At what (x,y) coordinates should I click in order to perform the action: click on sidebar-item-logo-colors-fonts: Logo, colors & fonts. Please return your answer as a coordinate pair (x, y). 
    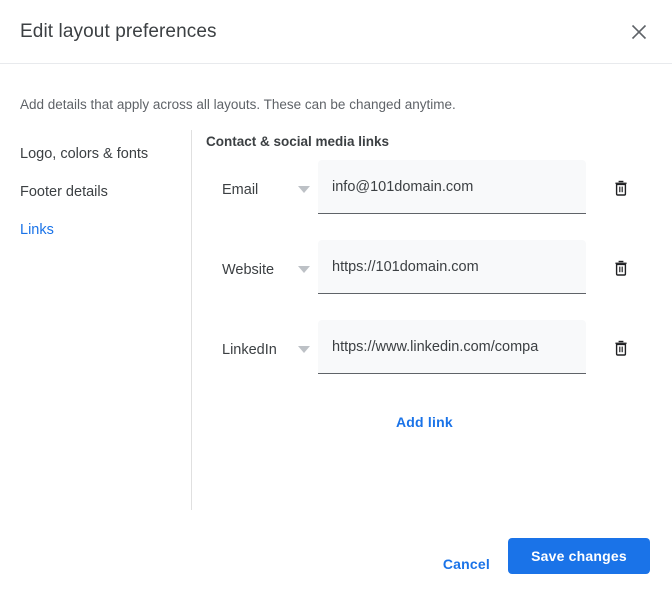
    Looking at the image, I should click on (84, 154).